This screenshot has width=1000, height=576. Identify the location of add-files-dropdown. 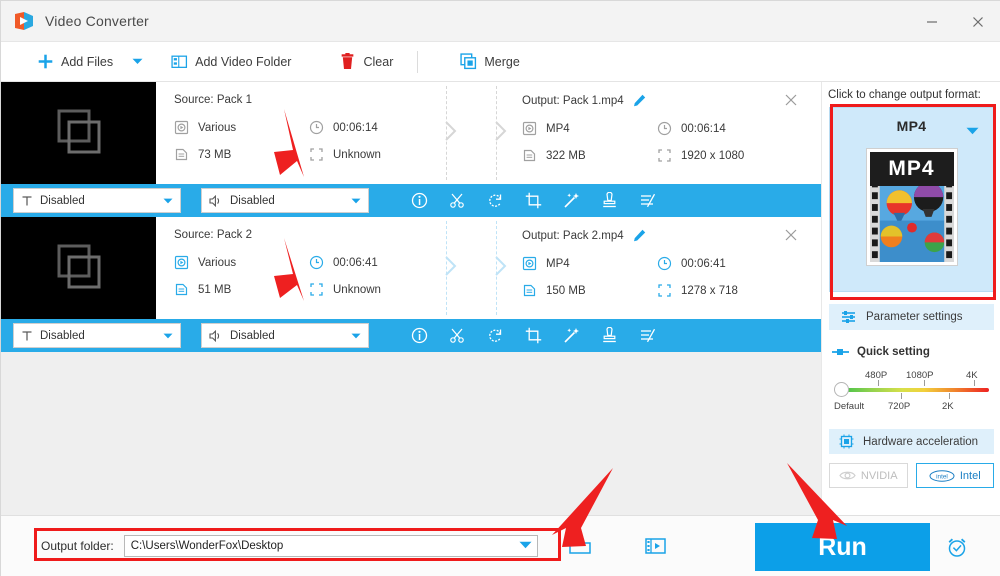
(137, 62).